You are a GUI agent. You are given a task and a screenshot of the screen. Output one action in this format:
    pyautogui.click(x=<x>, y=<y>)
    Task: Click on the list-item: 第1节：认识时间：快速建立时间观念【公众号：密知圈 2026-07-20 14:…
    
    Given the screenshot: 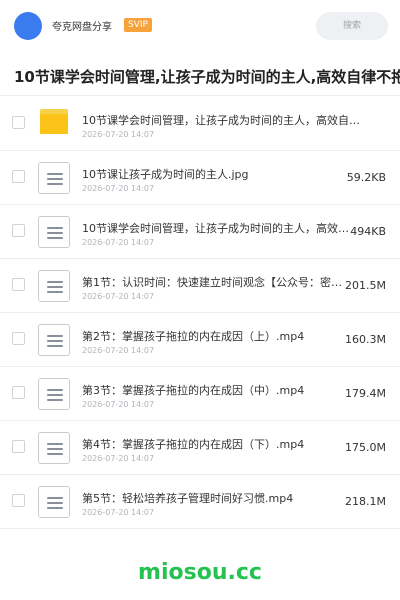 What is the action you would take?
    pyautogui.click(x=200, y=286)
    